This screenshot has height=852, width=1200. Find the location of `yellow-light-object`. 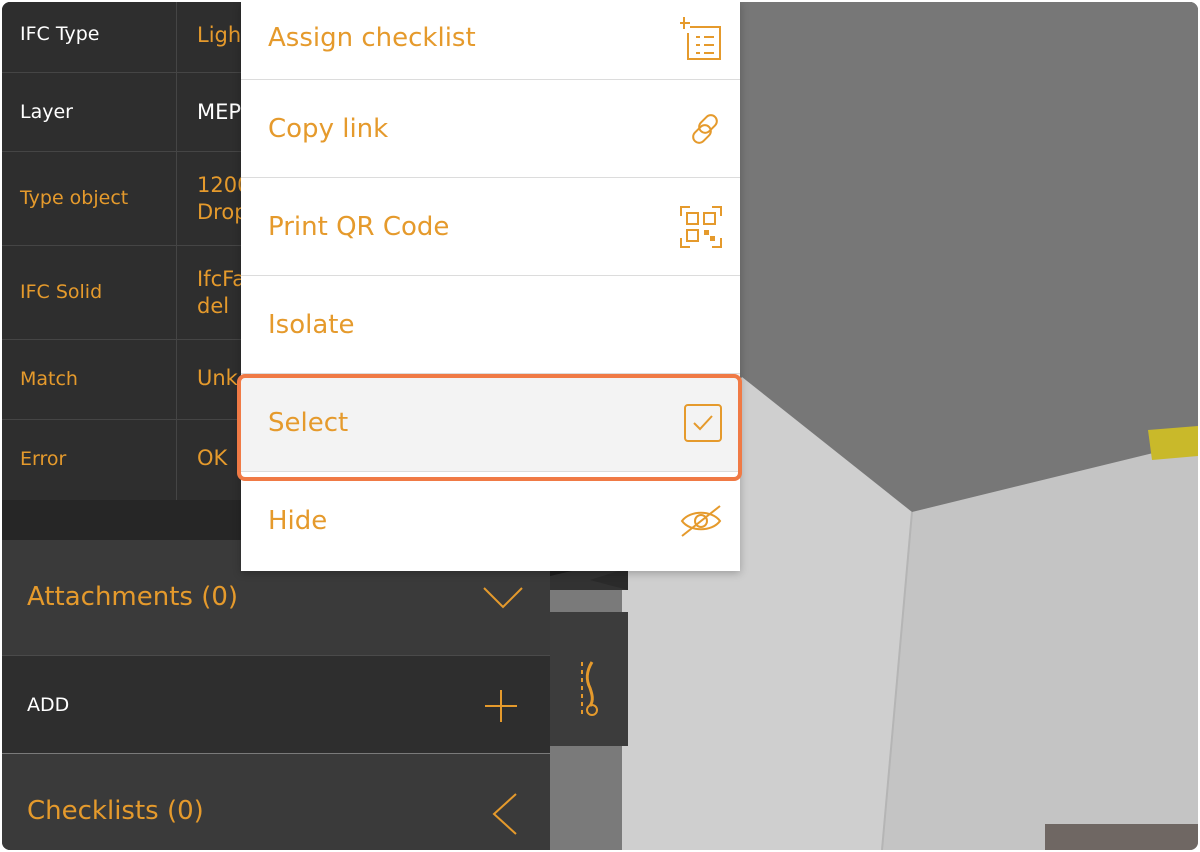

yellow-light-object is located at coordinates (1173, 443).